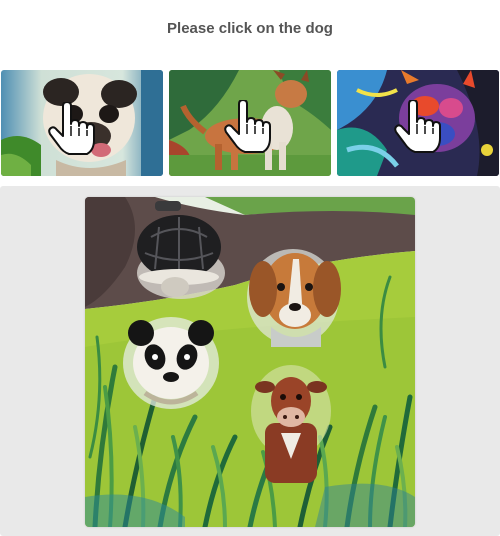  I want to click on panda-animal, so click(171, 363).